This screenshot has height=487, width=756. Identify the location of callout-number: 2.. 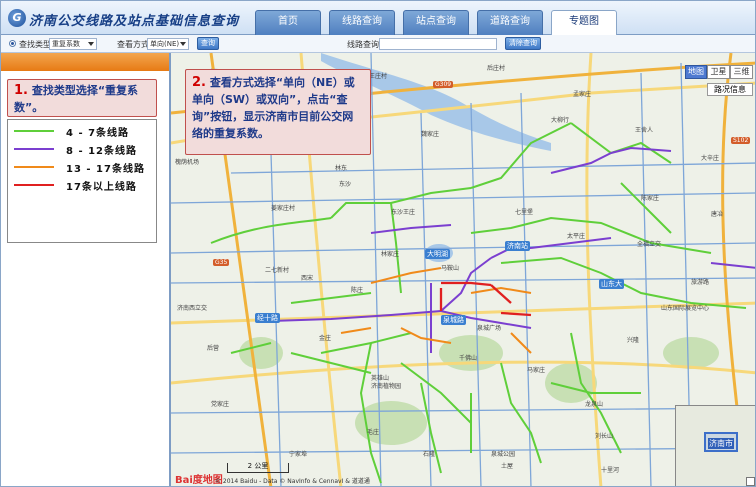
(199, 82).